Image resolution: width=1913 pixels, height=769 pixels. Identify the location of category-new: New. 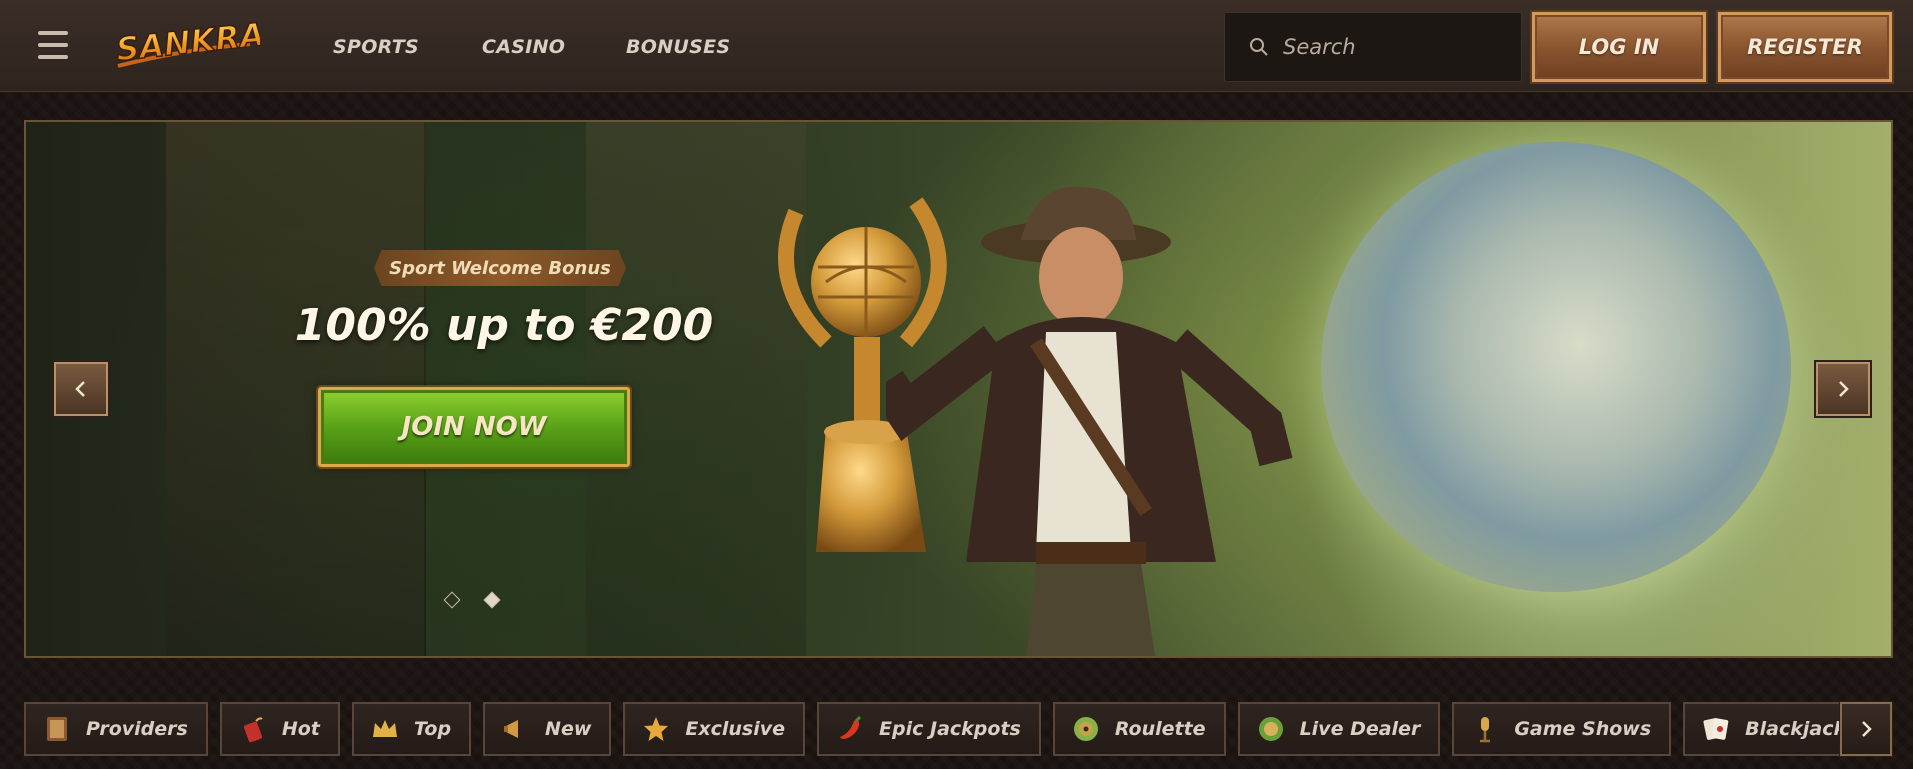
(547, 729).